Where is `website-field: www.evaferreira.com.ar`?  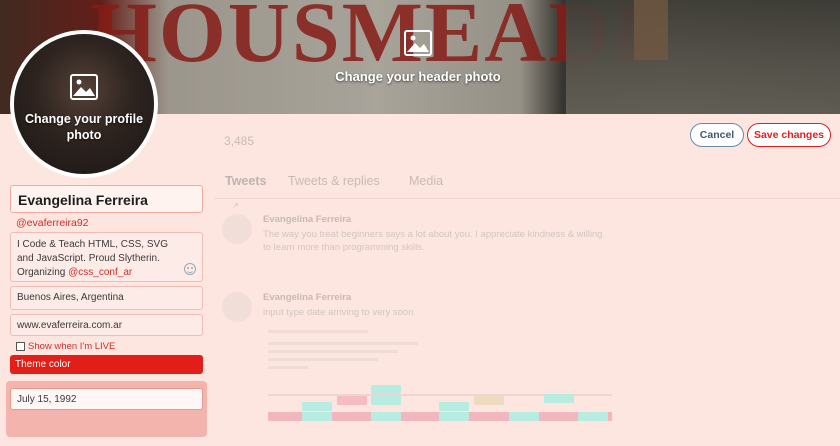
website-field: www.evaferreira.com.ar is located at coordinates (106, 325).